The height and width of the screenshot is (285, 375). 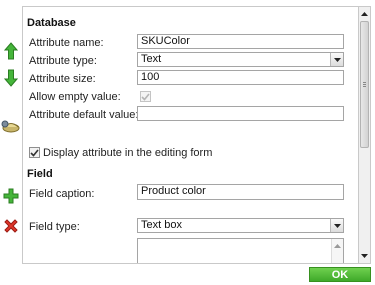 I want to click on left-toolbar, so click(x=11, y=142).